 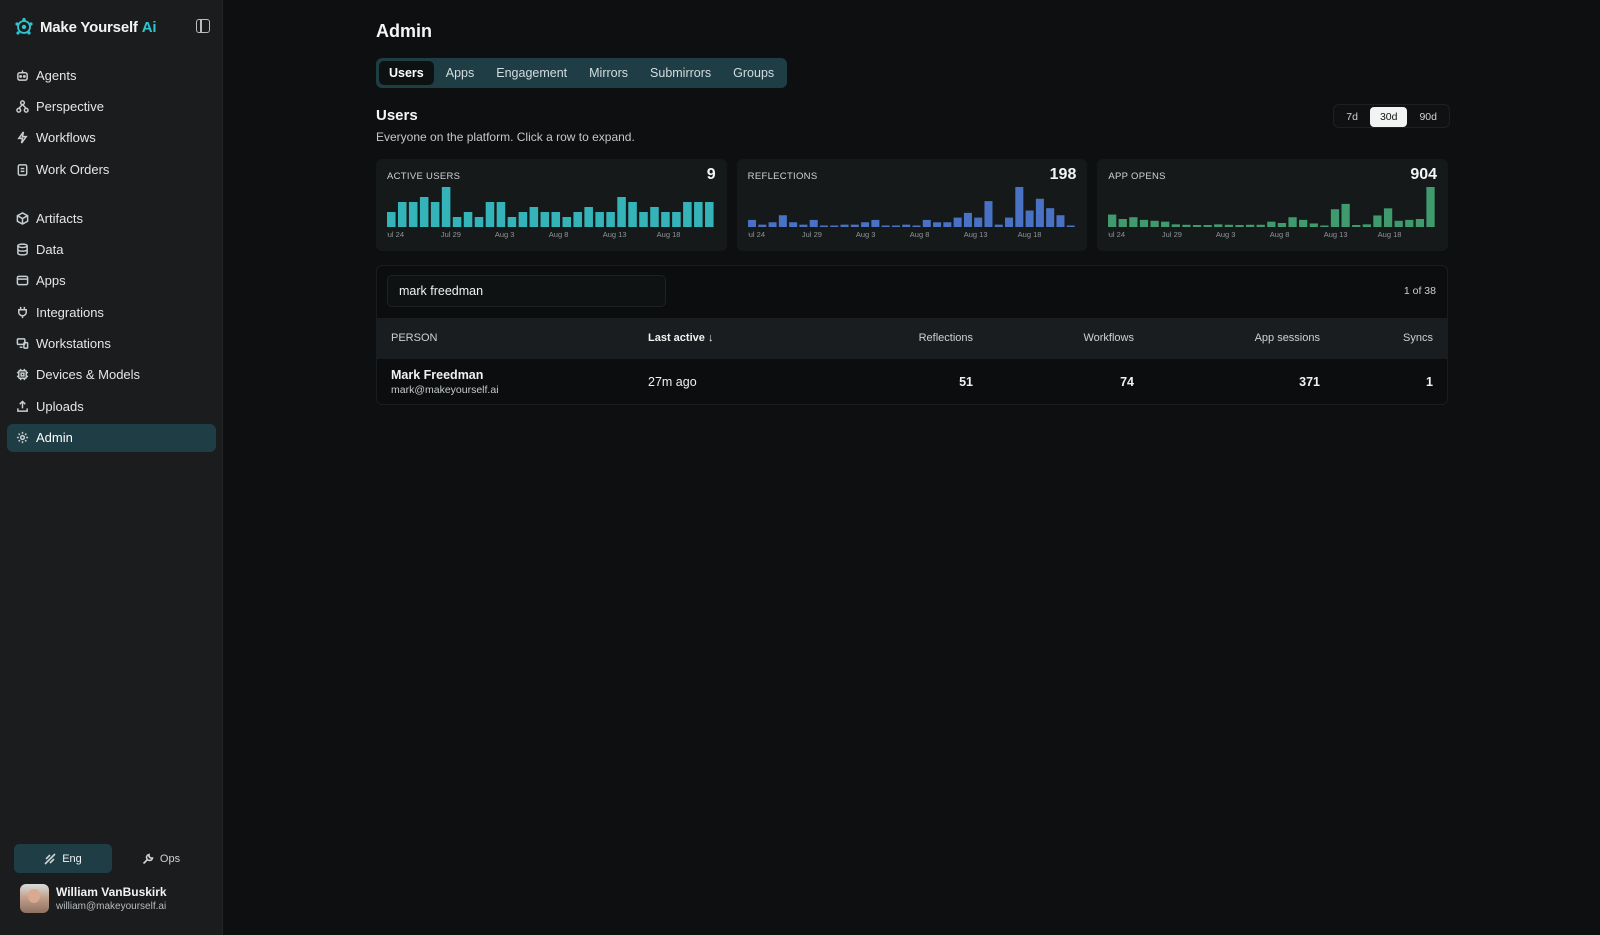 What do you see at coordinates (680, 73) in the screenshot?
I see `tab-submirrors: Submirrors` at bounding box center [680, 73].